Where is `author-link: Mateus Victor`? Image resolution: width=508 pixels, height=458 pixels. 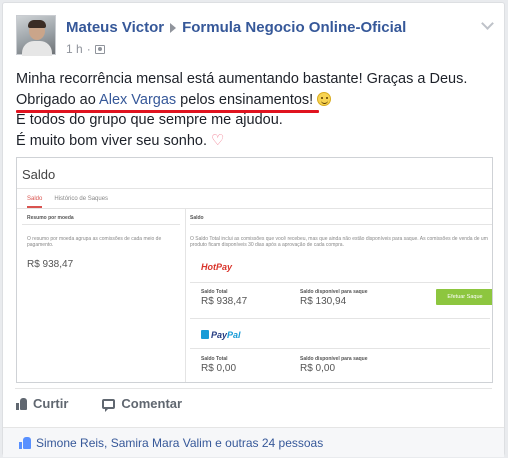
author-link: Mateus Victor is located at coordinates (115, 27).